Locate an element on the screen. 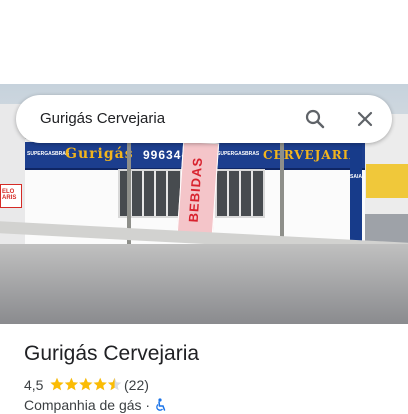 This screenshot has width=408, height=414. rating-value: 4,5 is located at coordinates (34, 385).